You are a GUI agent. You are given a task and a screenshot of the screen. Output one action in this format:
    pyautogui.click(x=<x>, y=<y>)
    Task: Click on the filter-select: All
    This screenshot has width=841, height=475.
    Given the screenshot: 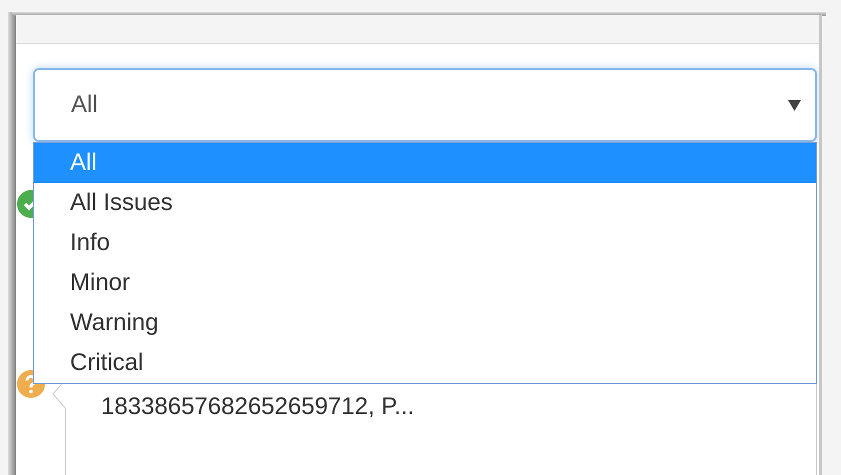 What is the action you would take?
    pyautogui.click(x=425, y=105)
    